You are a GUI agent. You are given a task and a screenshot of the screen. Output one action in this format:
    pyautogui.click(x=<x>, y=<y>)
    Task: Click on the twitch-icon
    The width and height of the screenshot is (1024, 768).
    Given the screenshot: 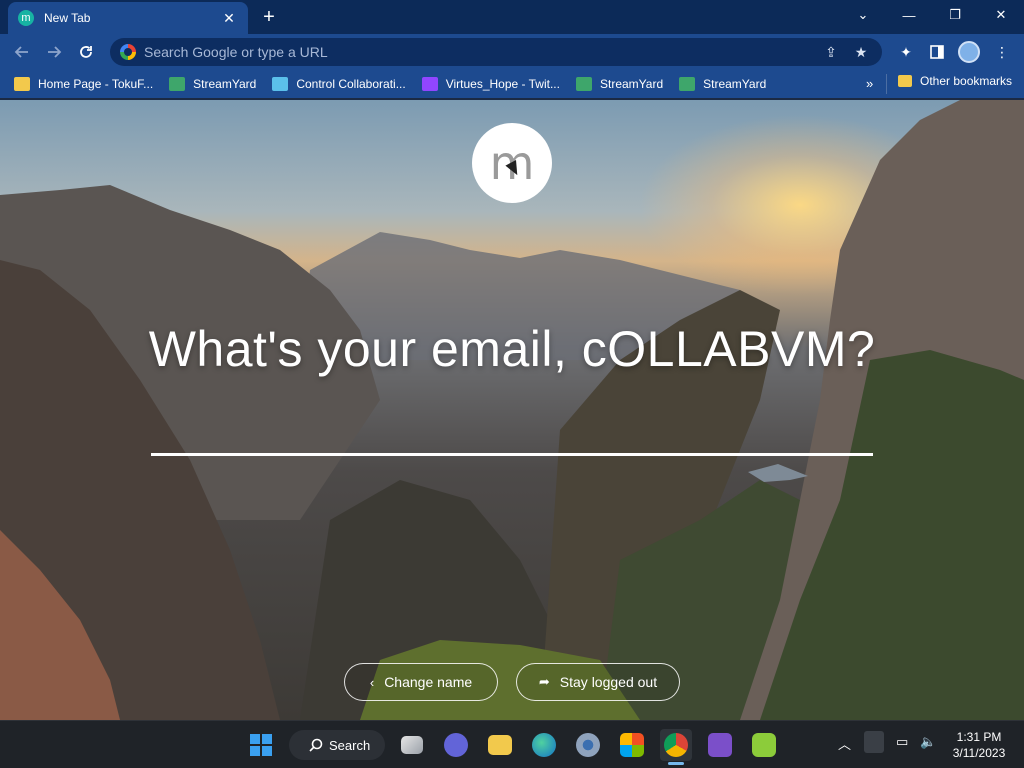 What is the action you would take?
    pyautogui.click(x=429, y=84)
    